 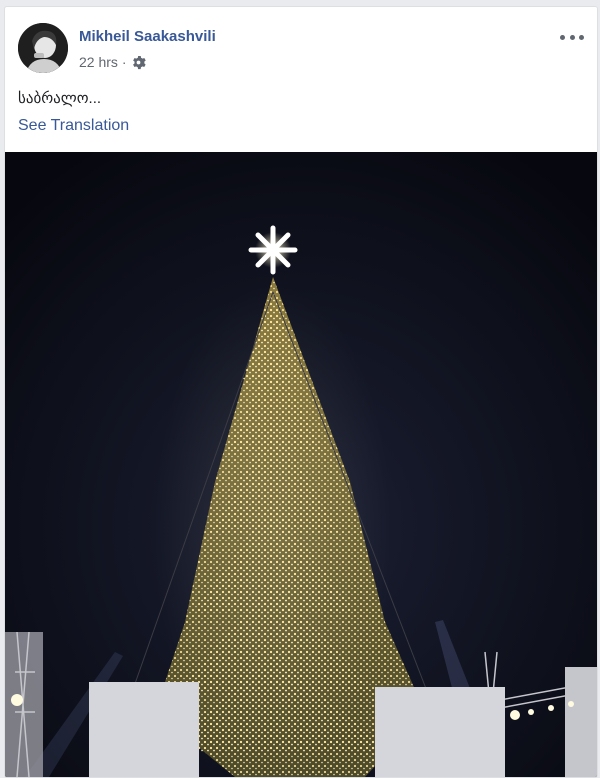 What do you see at coordinates (138, 62) in the screenshot?
I see `gear-icon` at bounding box center [138, 62].